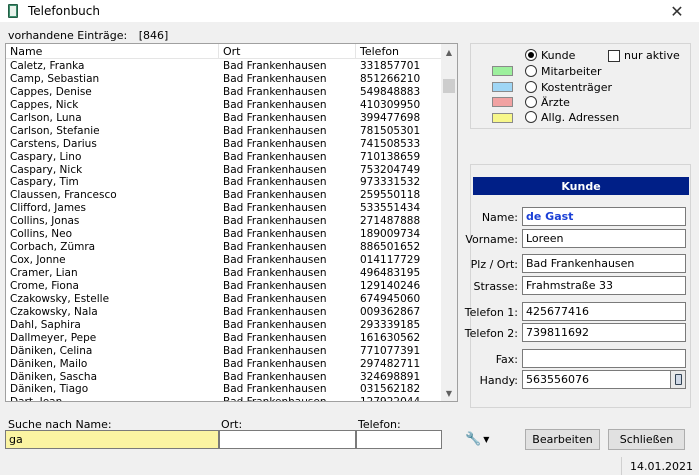 The image size is (699, 475). Describe the element at coordinates (49, 363) in the screenshot. I see `cell-name: Däniken, Mailo` at that location.